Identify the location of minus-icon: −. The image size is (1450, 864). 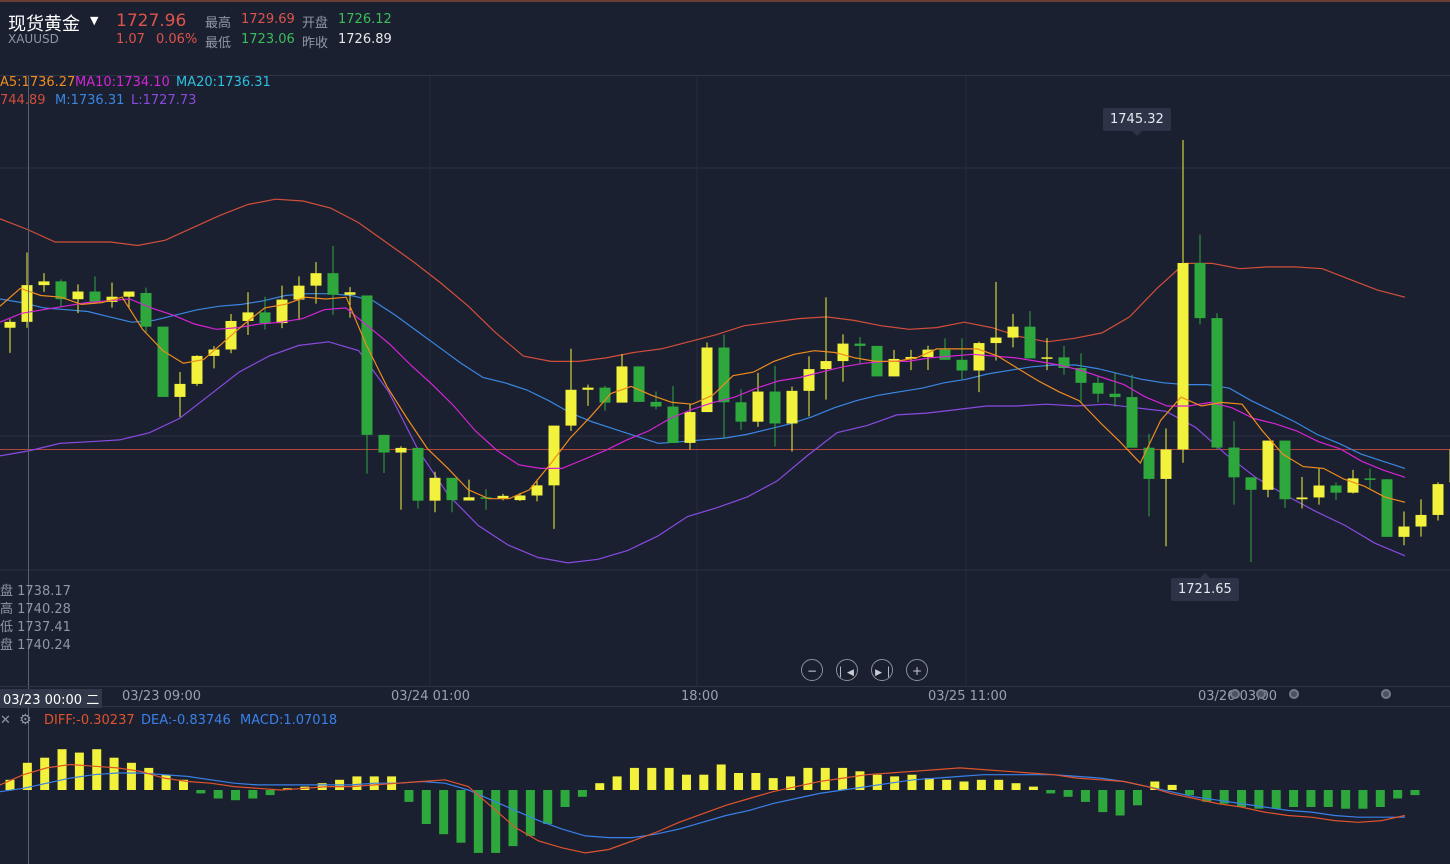
(812, 671).